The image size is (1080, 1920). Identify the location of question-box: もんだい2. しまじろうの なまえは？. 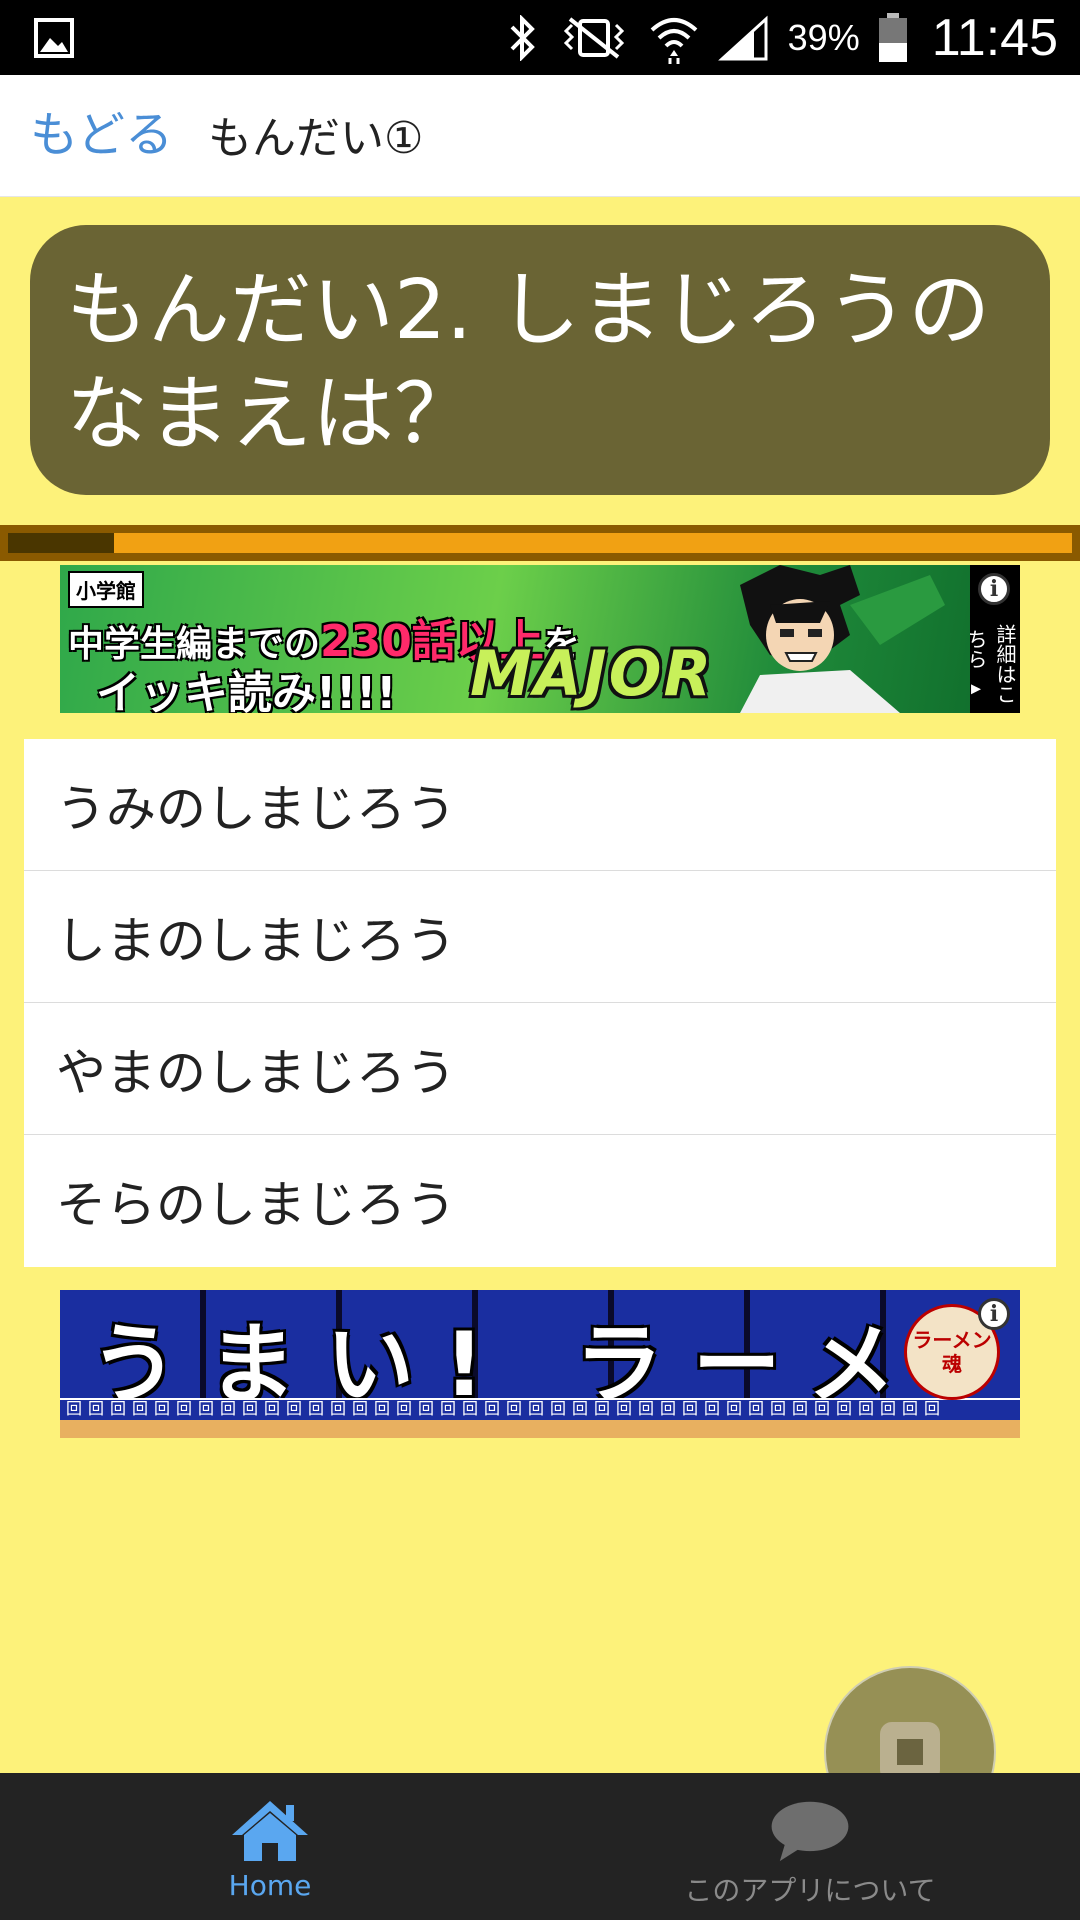
(540, 360).